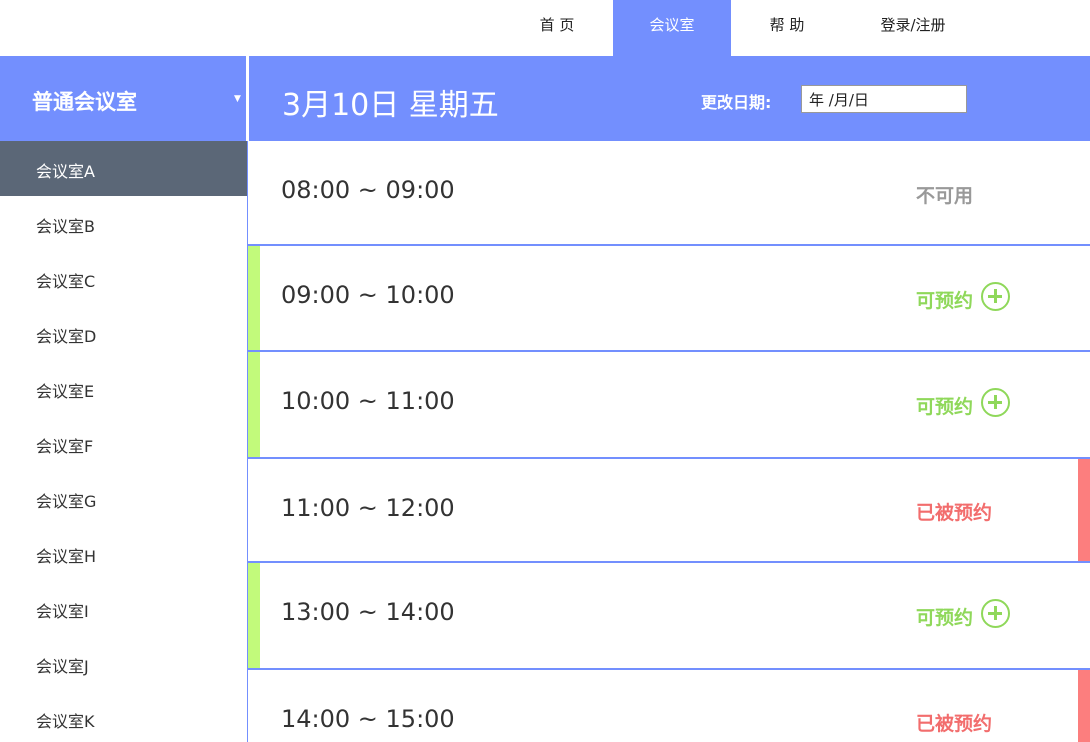 This screenshot has height=742, width=1090. I want to click on date-input: 年 /月/日, so click(884, 99).